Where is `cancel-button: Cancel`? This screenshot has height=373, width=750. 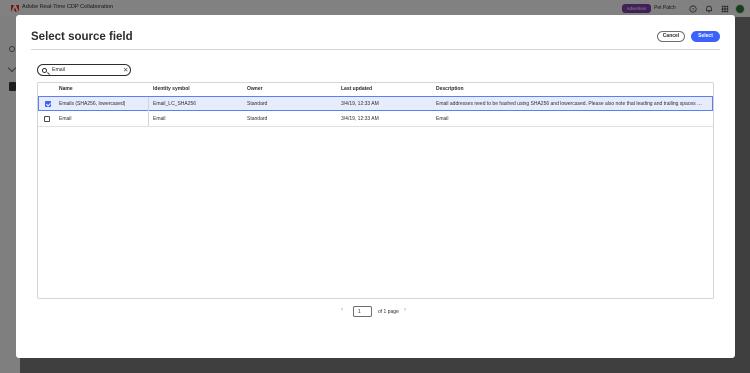 cancel-button: Cancel is located at coordinates (671, 36).